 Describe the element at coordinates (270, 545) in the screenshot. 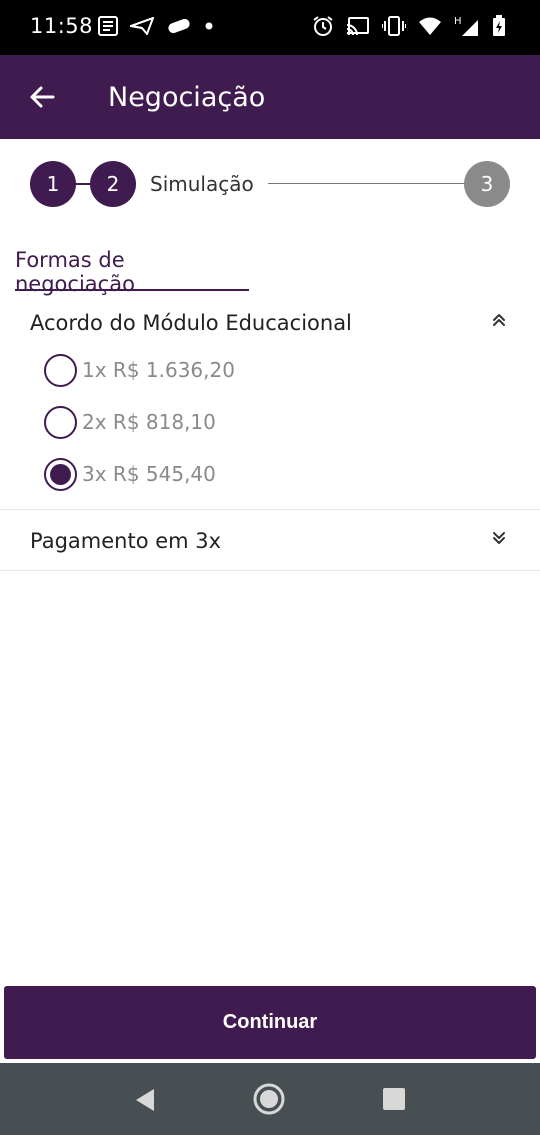

I see `accordion-header-pagamento: Pagamento em 3x` at that location.